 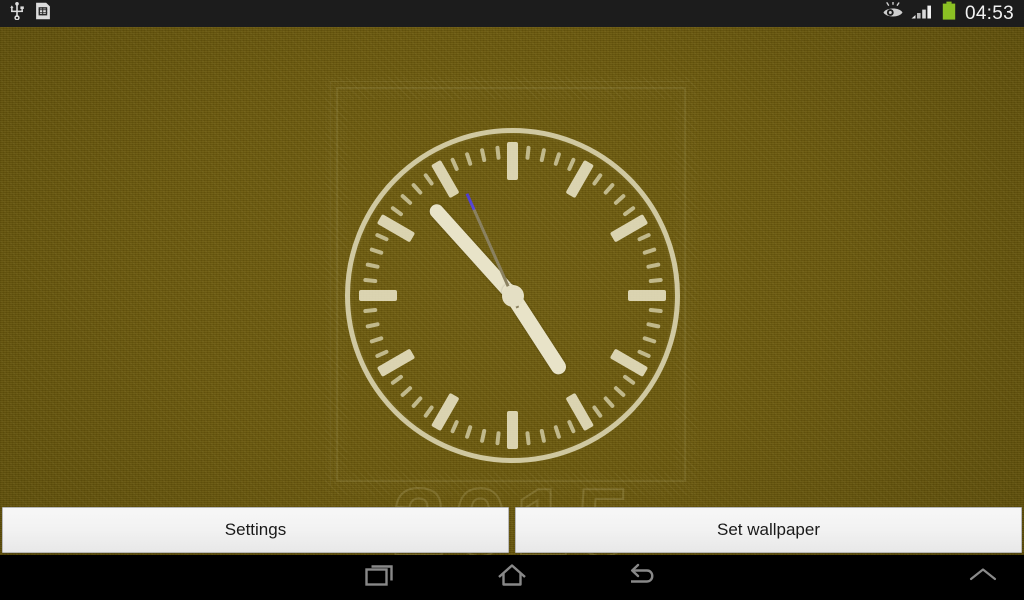 I want to click on battery-icon, so click(x=949, y=13).